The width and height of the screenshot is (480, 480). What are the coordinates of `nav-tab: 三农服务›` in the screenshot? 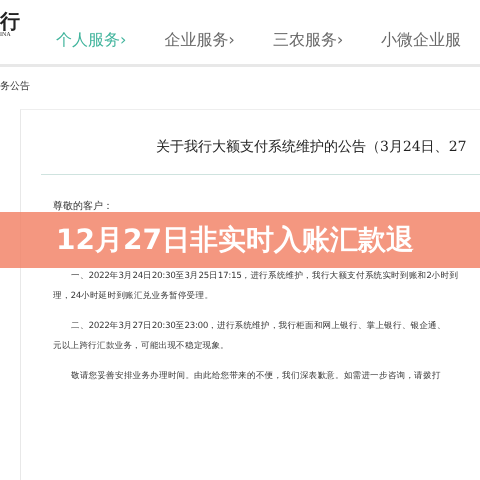 It's located at (308, 40).